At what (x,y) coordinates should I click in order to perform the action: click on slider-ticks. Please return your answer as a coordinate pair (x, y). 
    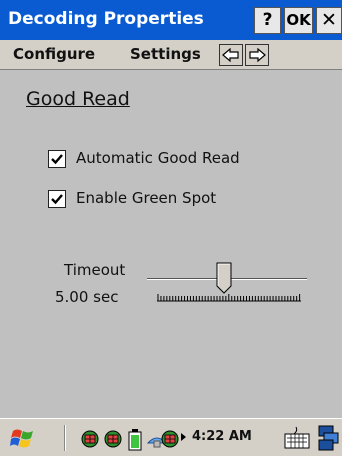
    Looking at the image, I should click on (229, 298).